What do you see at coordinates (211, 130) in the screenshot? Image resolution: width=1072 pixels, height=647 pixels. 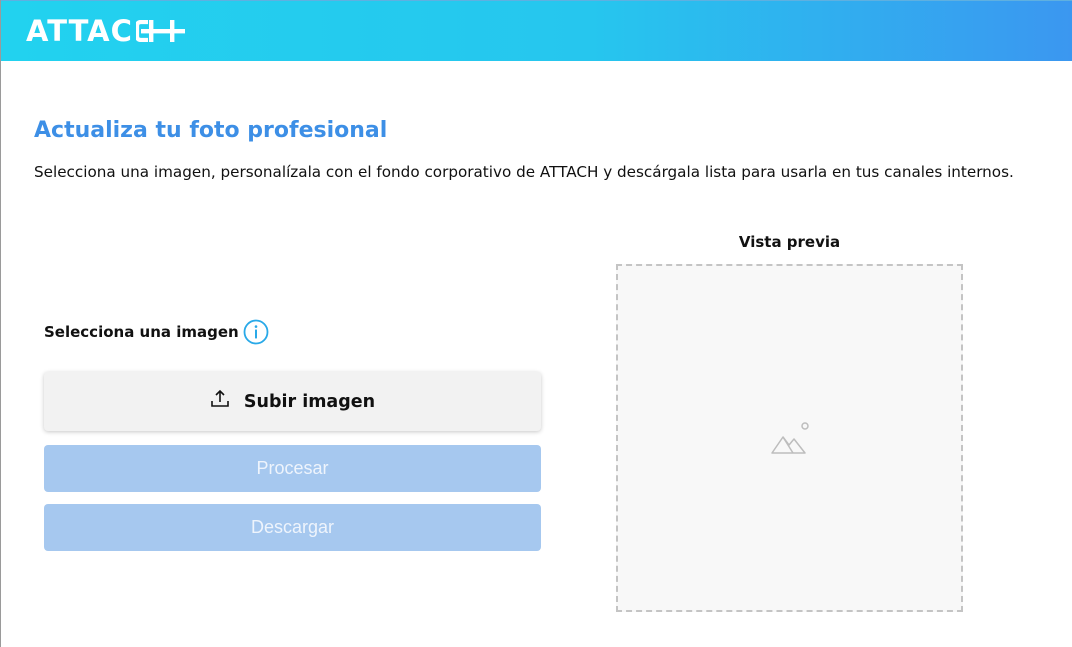 I see `page-title: Actualiza tu foto profesional` at bounding box center [211, 130].